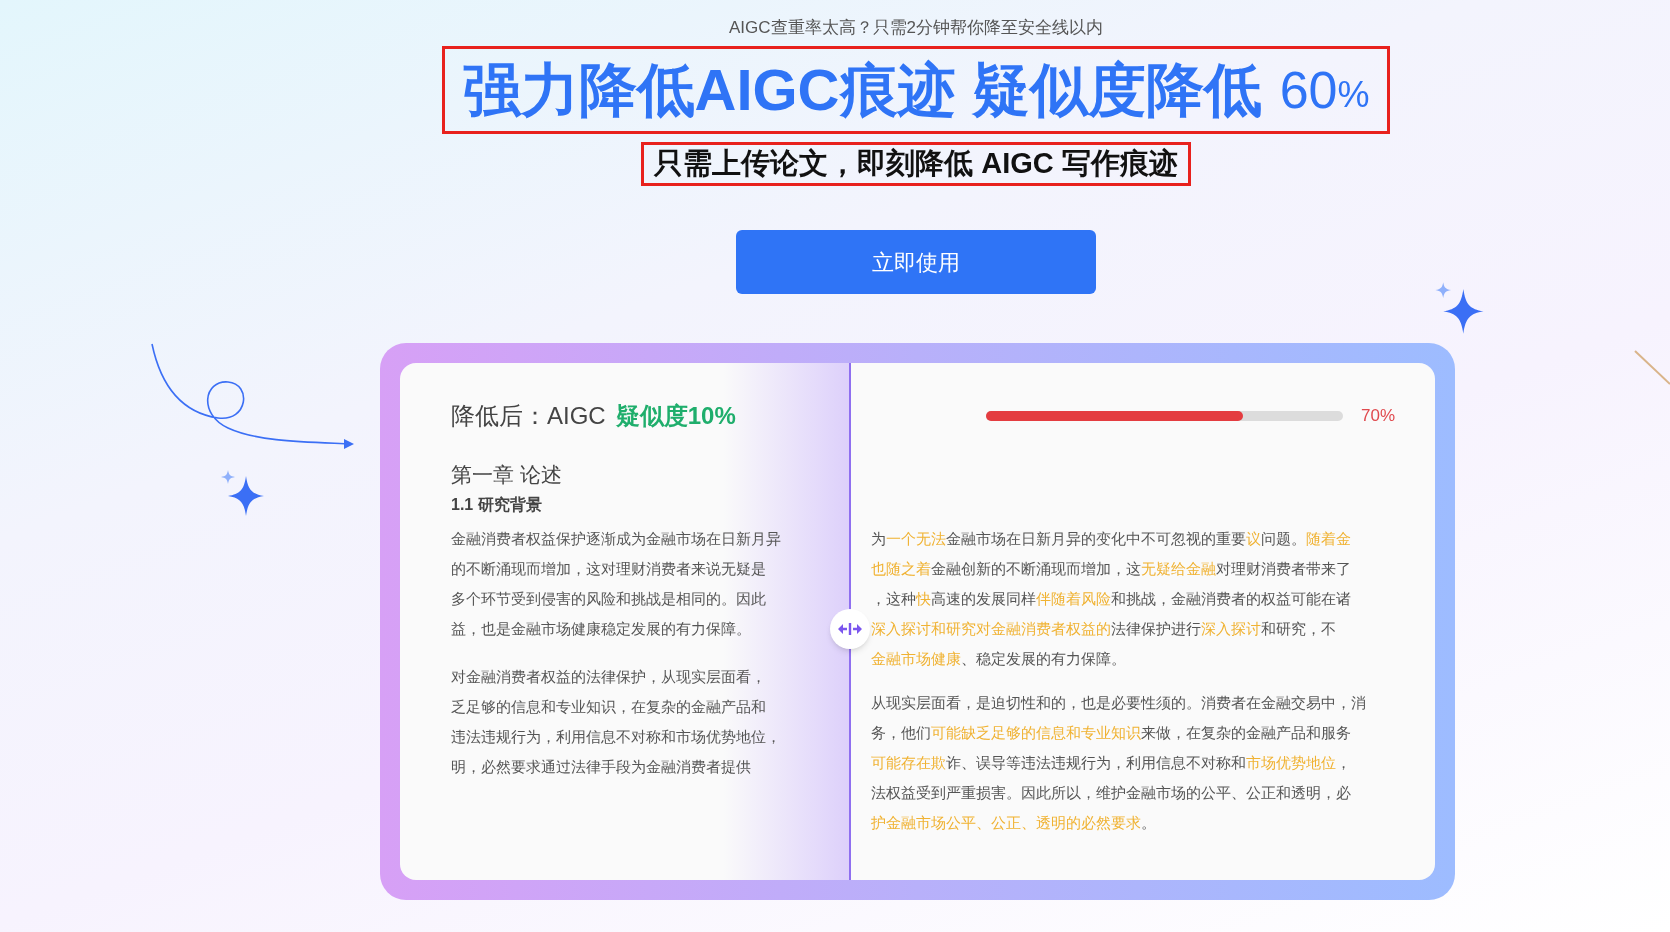  Describe the element at coordinates (507, 475) in the screenshot. I see `chapter-heading: 第一章 论述` at that location.